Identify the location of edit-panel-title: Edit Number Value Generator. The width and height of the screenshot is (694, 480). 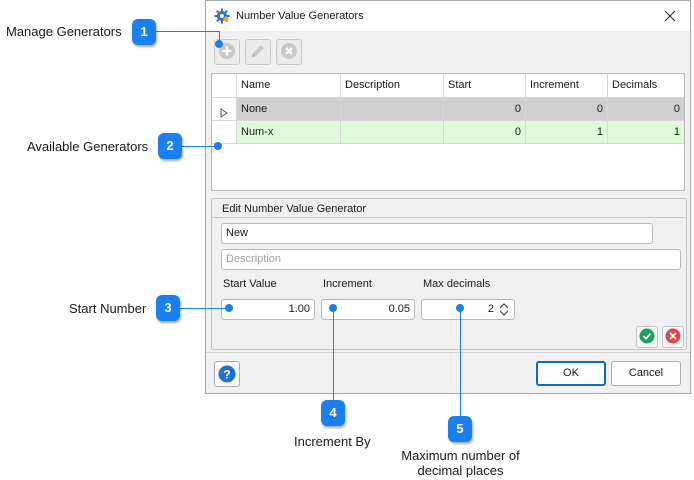
(294, 209).